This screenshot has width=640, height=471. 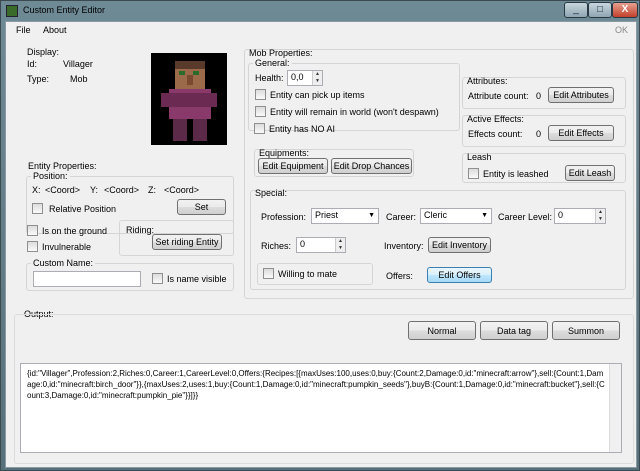 I want to click on mate-box: Willing to mate, so click(x=315, y=274).